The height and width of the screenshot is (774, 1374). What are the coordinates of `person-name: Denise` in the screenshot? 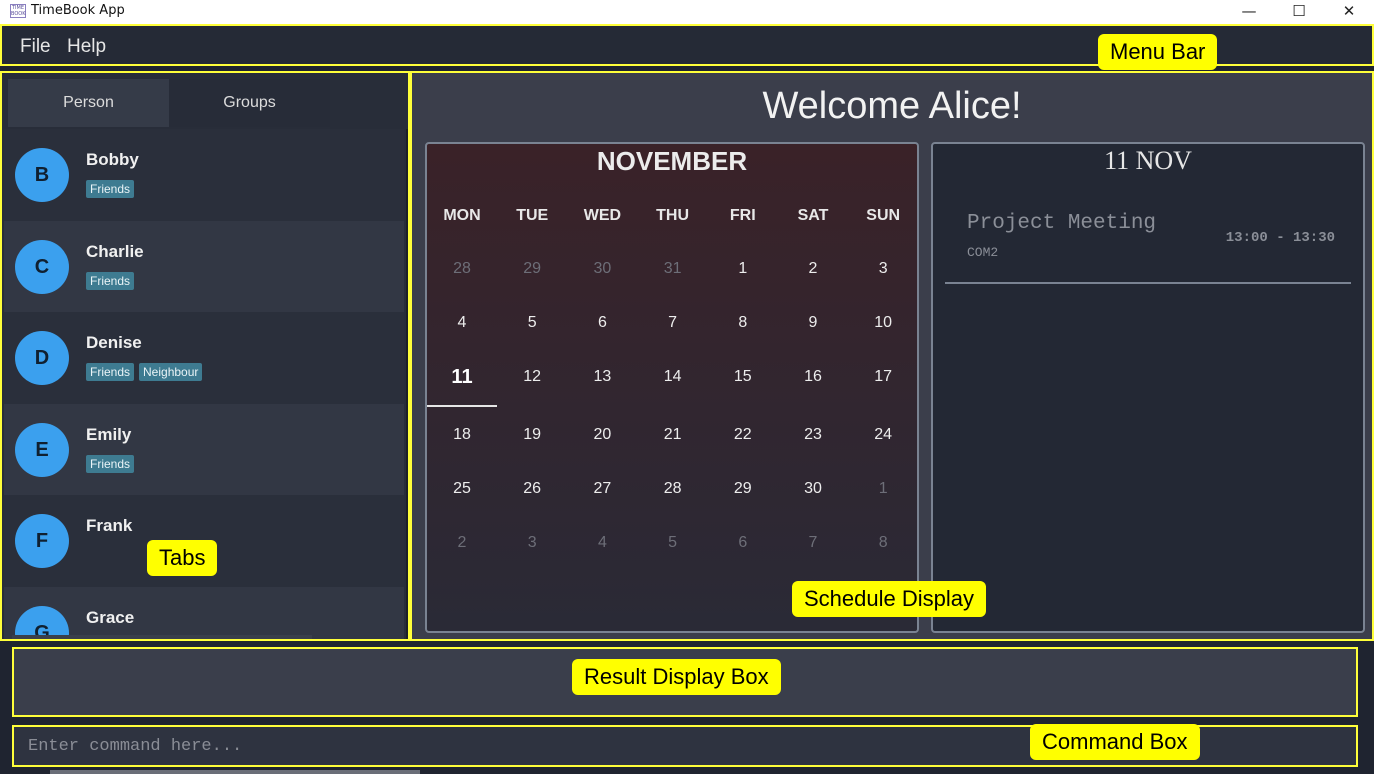 It's located at (114, 343).